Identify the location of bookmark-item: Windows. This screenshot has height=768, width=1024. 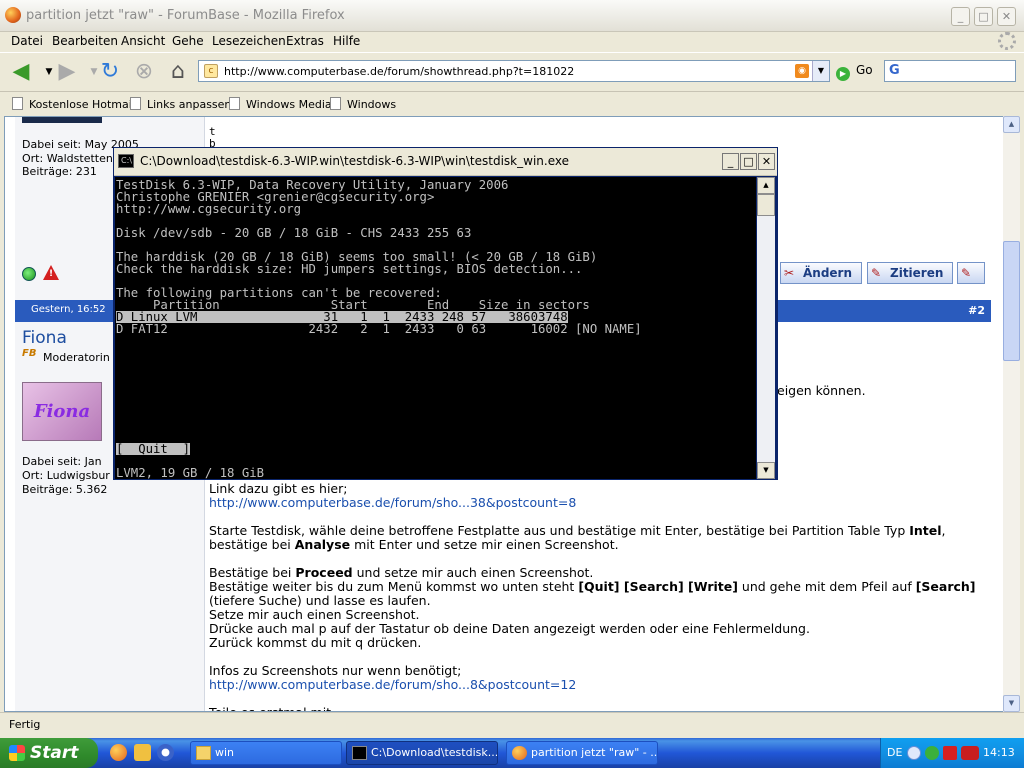
(363, 104).